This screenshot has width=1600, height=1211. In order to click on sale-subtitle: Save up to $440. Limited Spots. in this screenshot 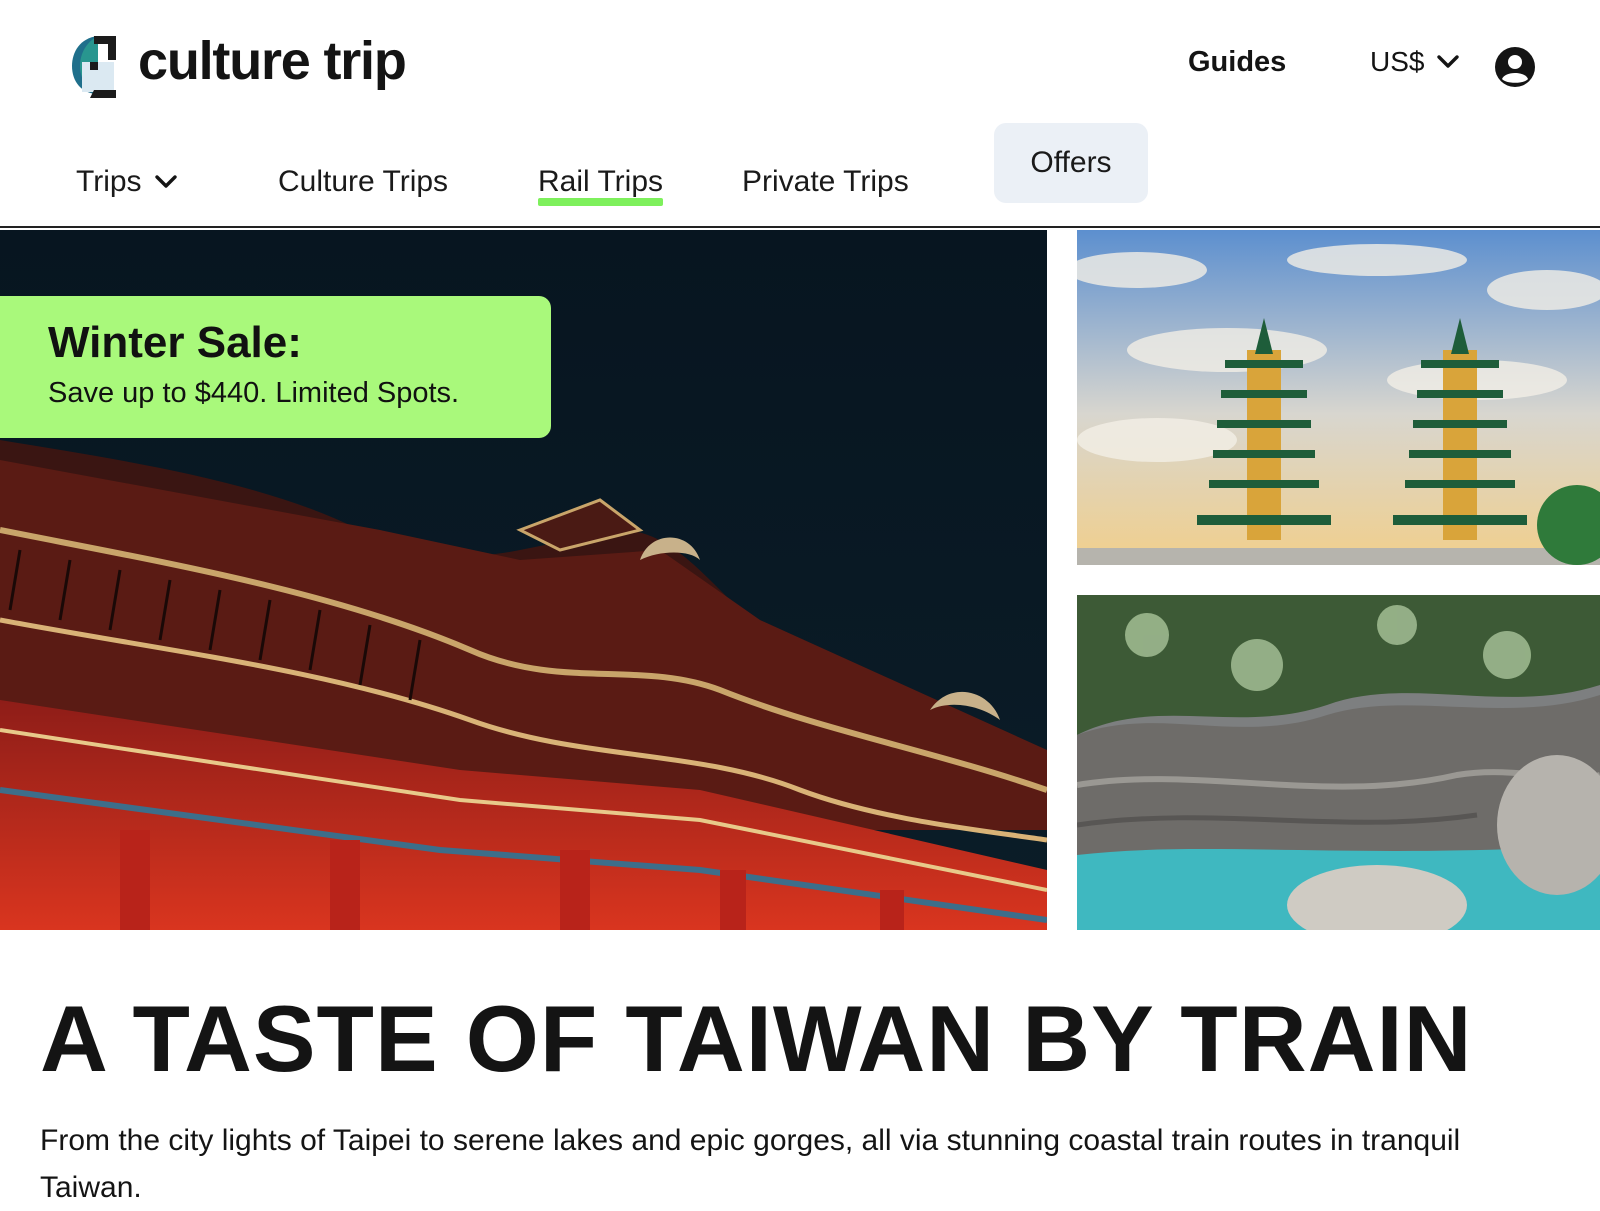, I will do `click(254, 392)`.